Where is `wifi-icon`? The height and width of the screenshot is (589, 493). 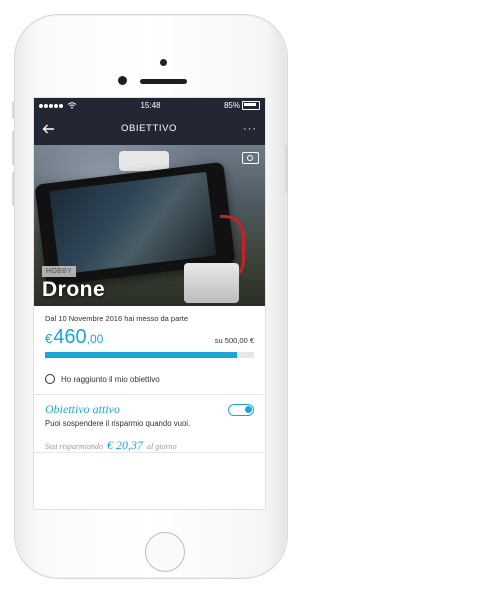 wifi-icon is located at coordinates (72, 105).